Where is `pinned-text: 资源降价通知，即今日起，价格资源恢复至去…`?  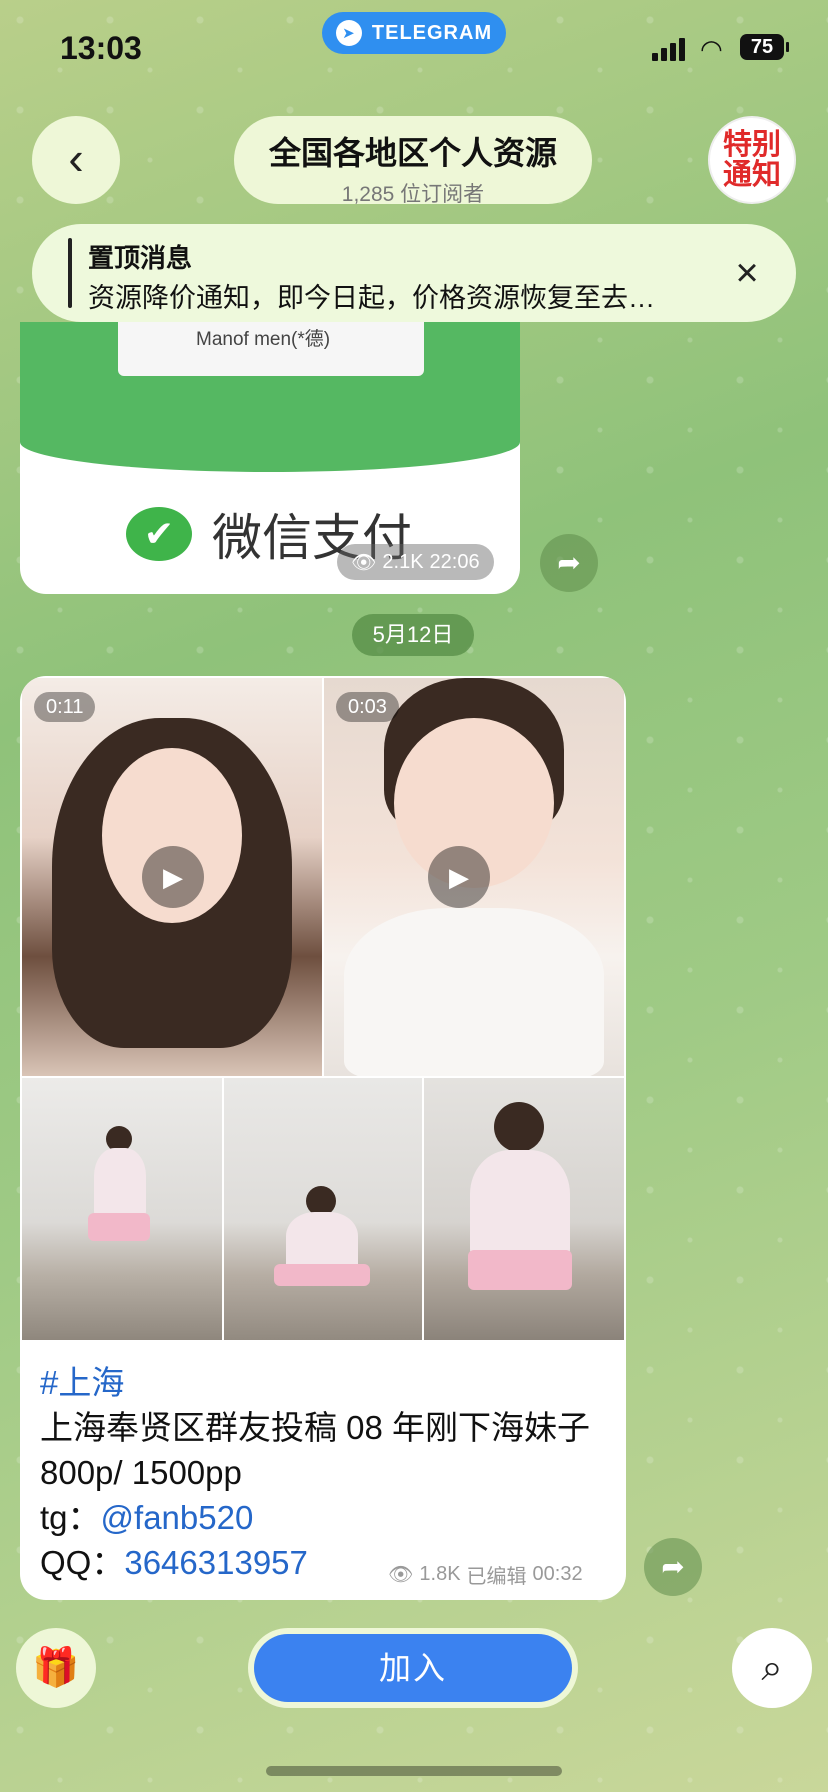
pinned-text: 资源降价通知，即今日起，价格资源恢复至去… is located at coordinates (371, 298).